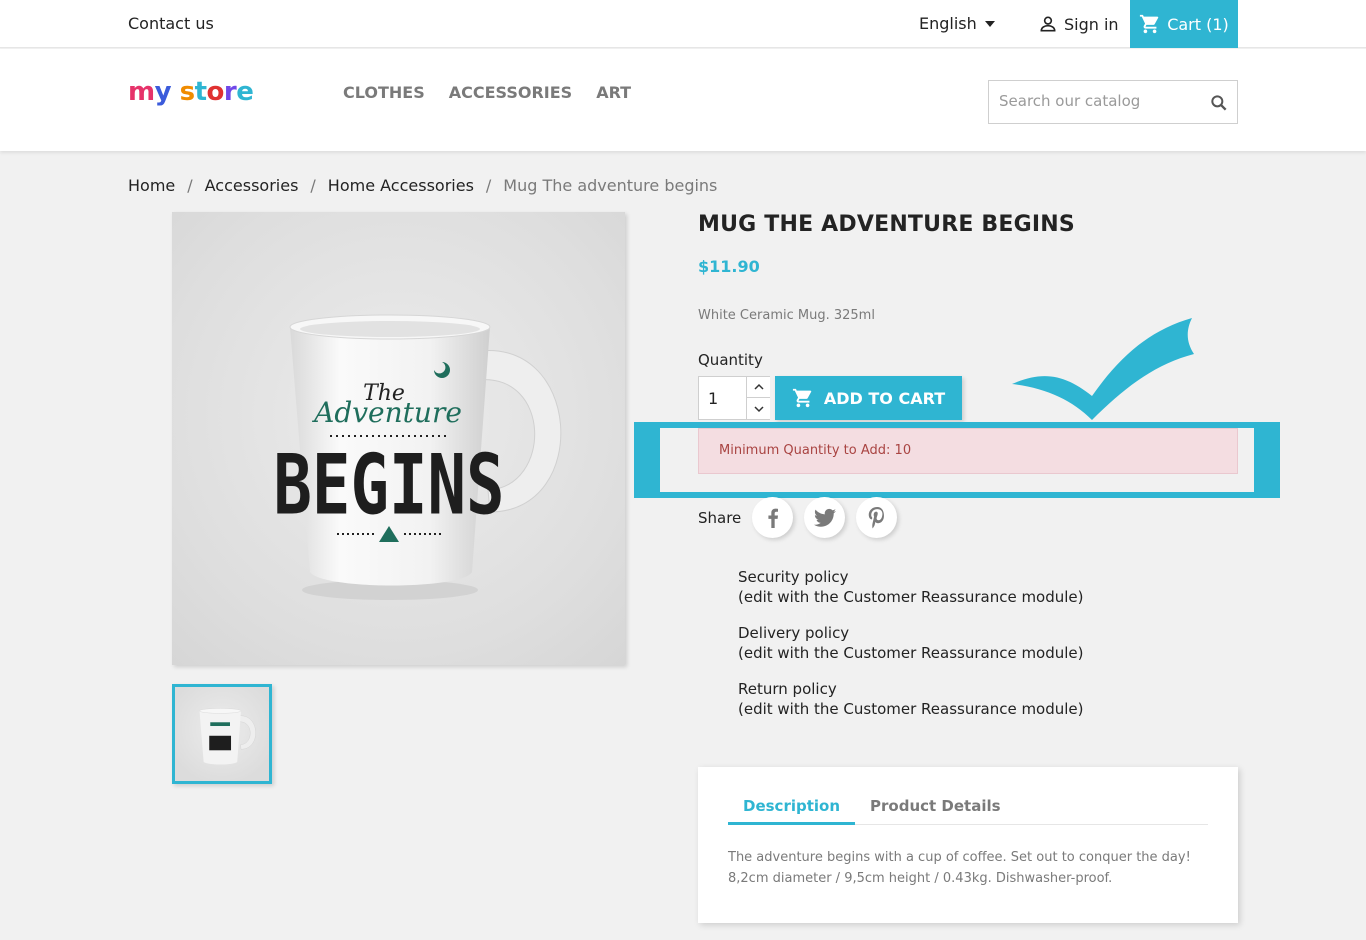 The width and height of the screenshot is (1366, 940). I want to click on cart-button: Cart (1), so click(1184, 24).